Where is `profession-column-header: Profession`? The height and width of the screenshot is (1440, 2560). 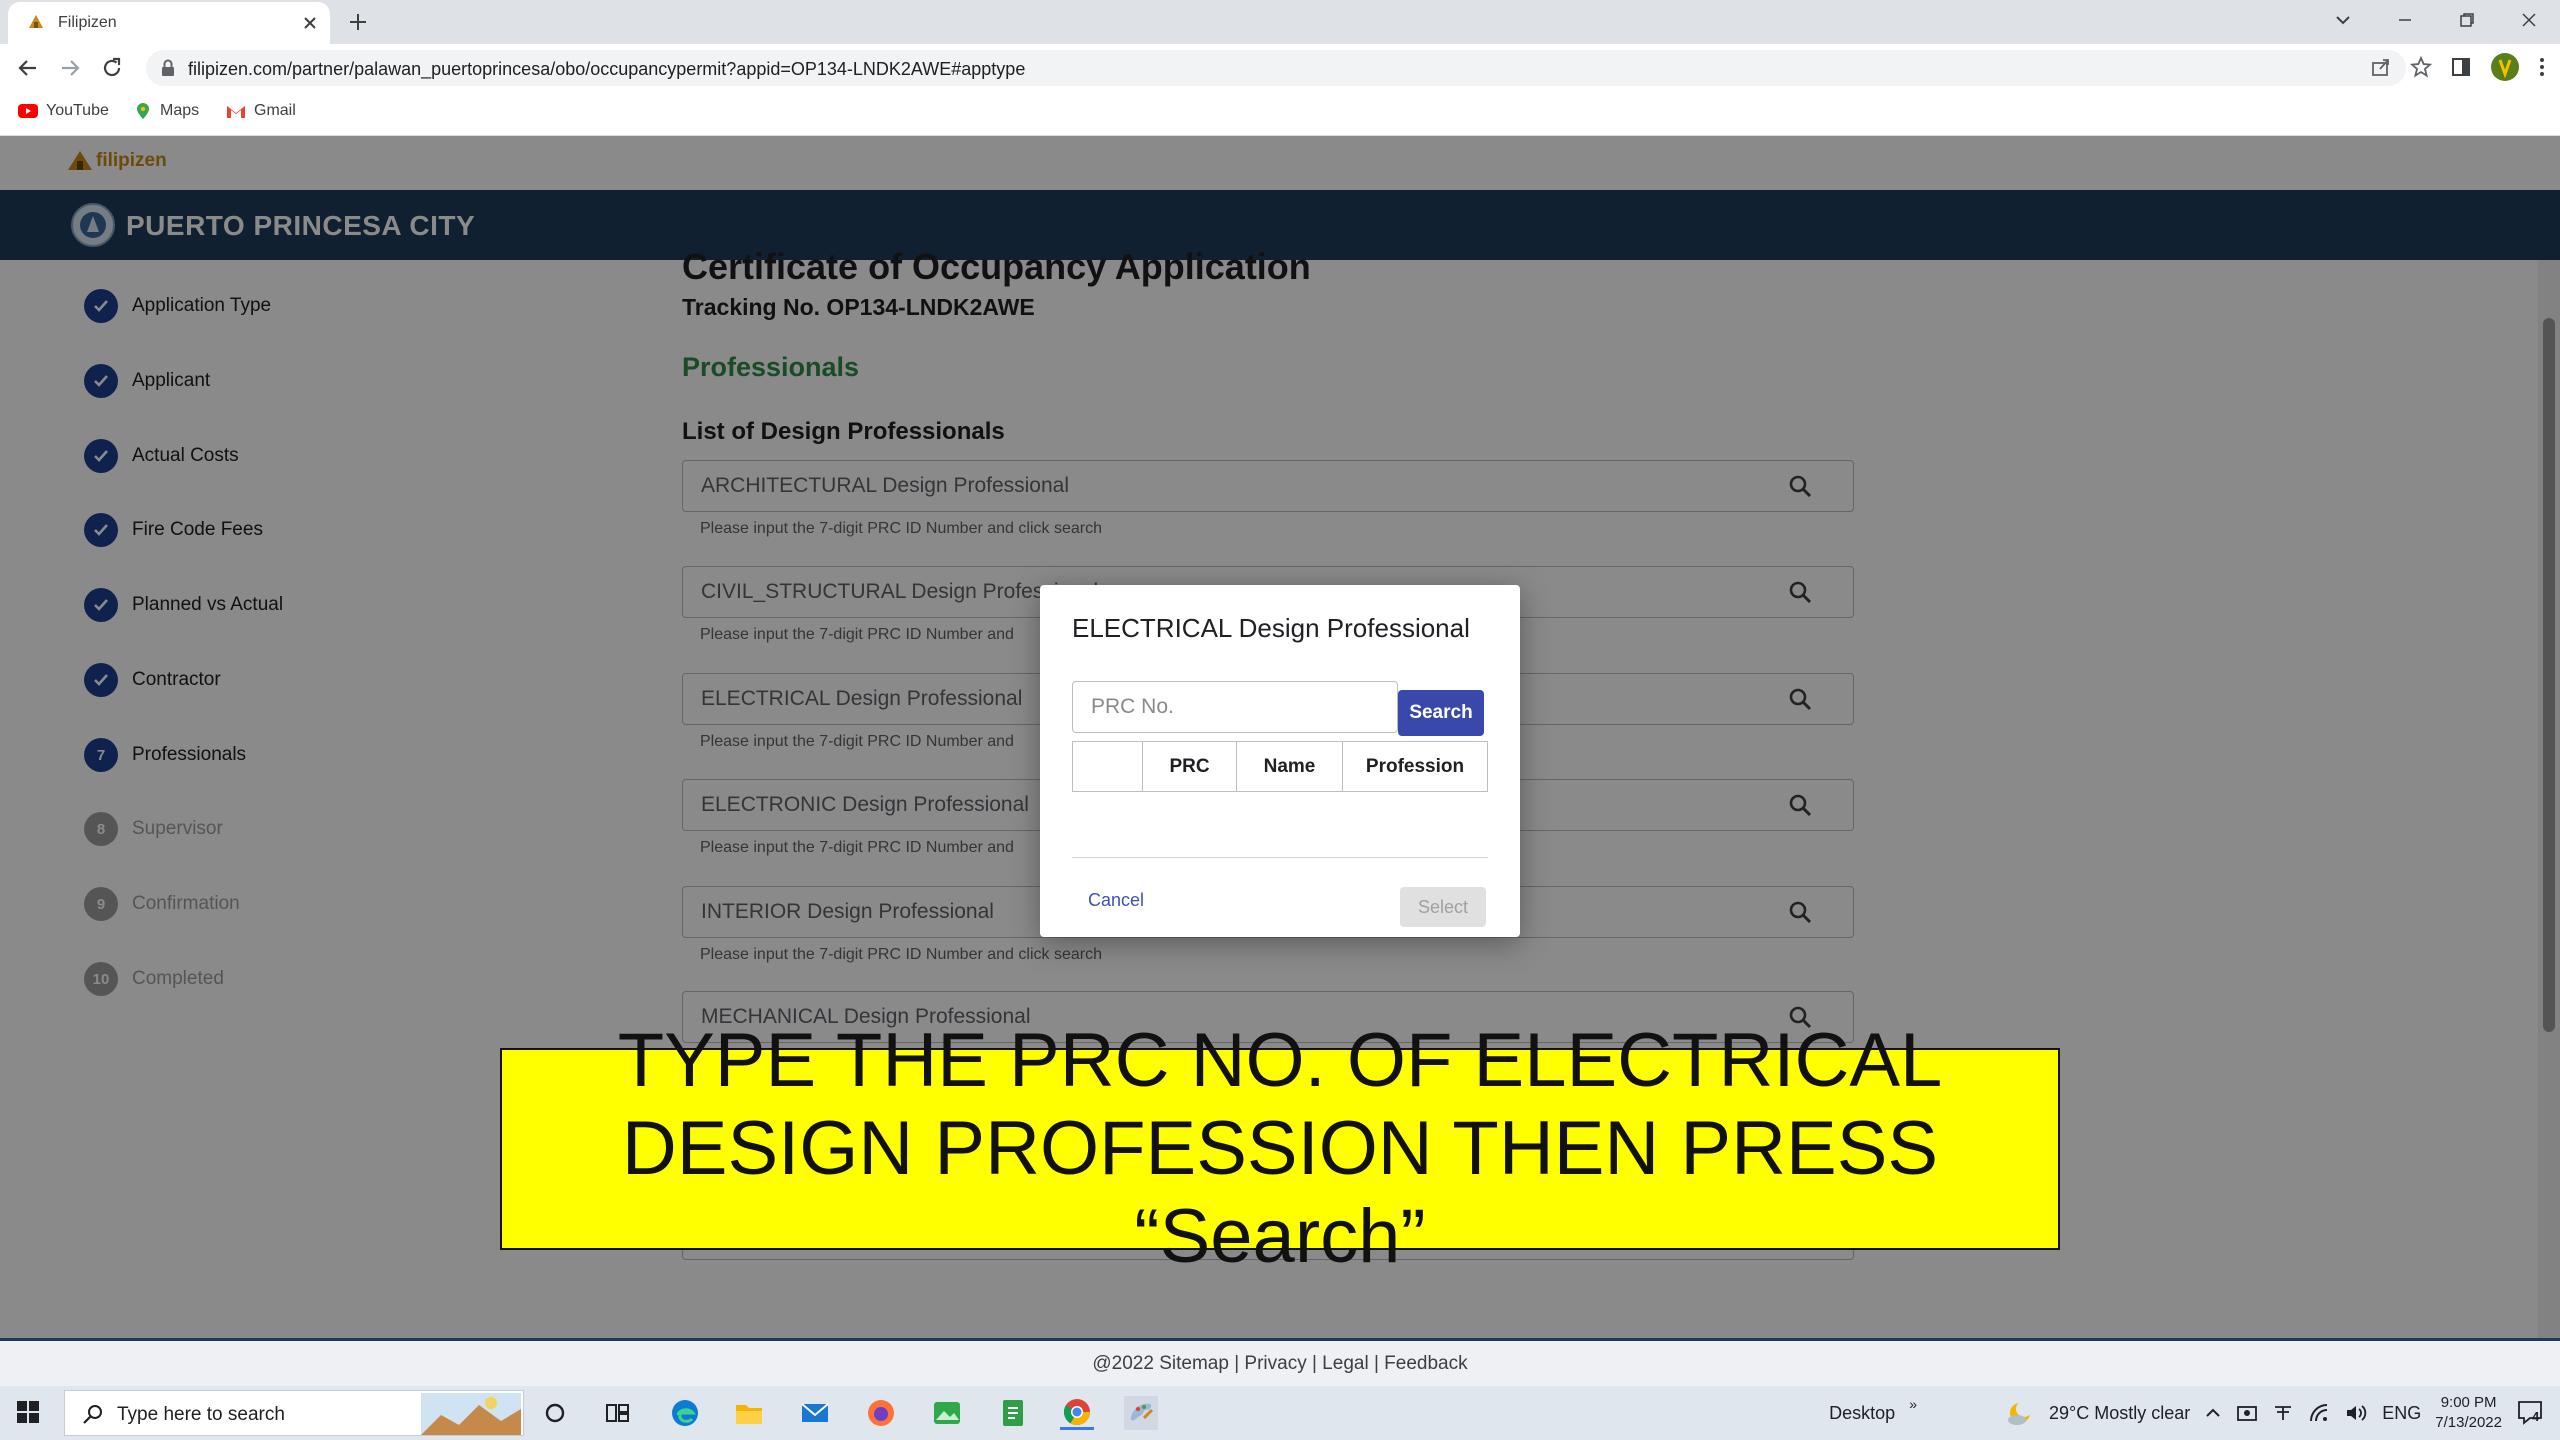 profession-column-header: Profession is located at coordinates (1415, 766).